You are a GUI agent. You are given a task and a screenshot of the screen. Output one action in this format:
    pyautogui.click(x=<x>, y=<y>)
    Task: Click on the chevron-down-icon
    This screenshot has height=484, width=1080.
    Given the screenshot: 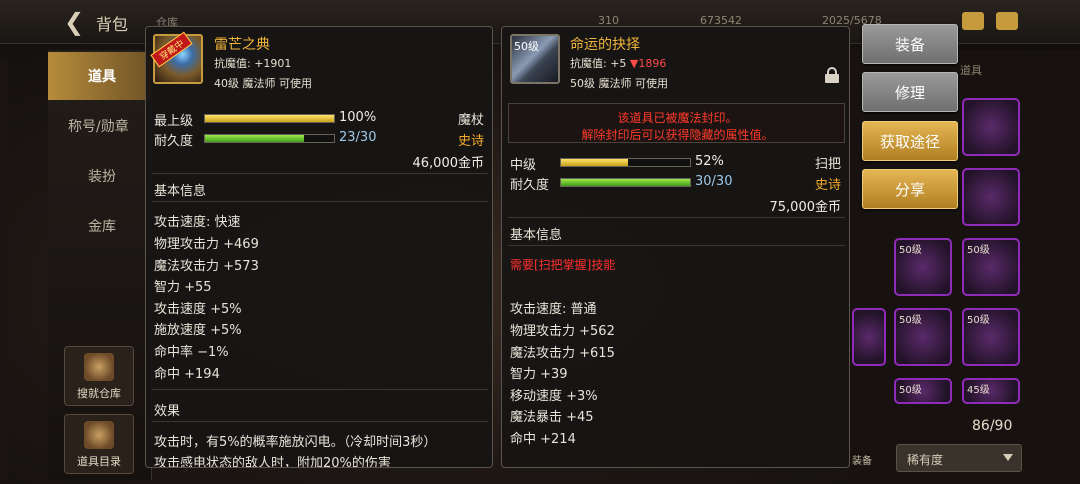 What is the action you would take?
    pyautogui.click(x=1008, y=457)
    